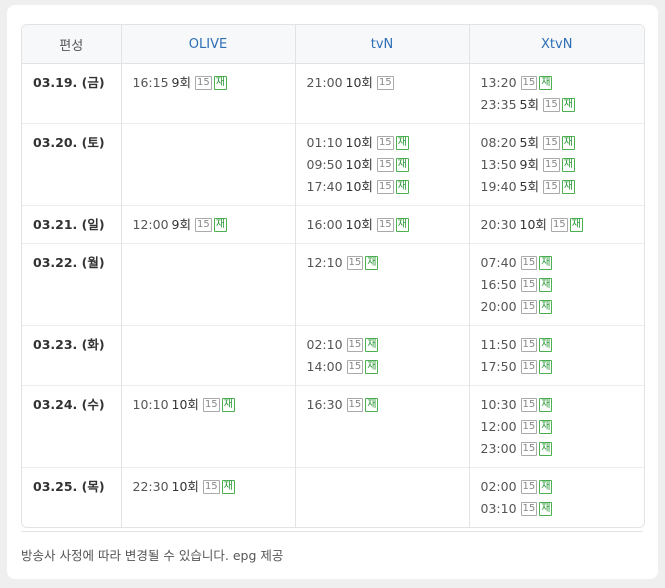 The width and height of the screenshot is (665, 588). I want to click on cell-tvn: 16:30 15 재, so click(381, 426).